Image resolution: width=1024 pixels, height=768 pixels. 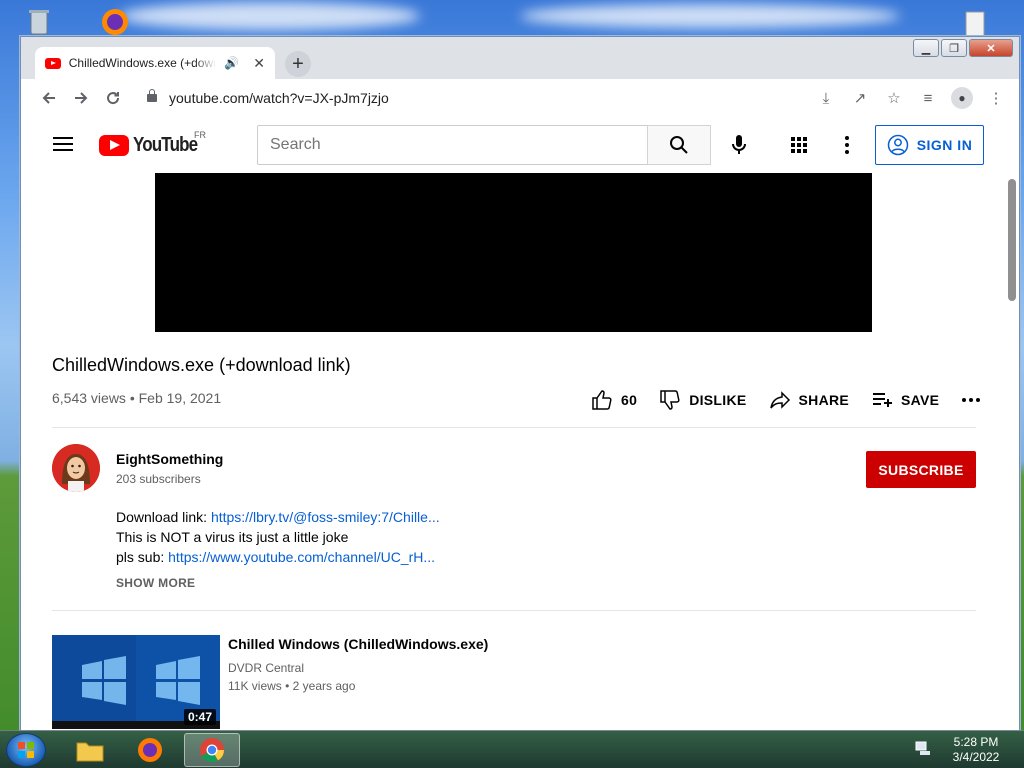 I want to click on recommended-video-thumbnail: 0:47, so click(x=136, y=682).